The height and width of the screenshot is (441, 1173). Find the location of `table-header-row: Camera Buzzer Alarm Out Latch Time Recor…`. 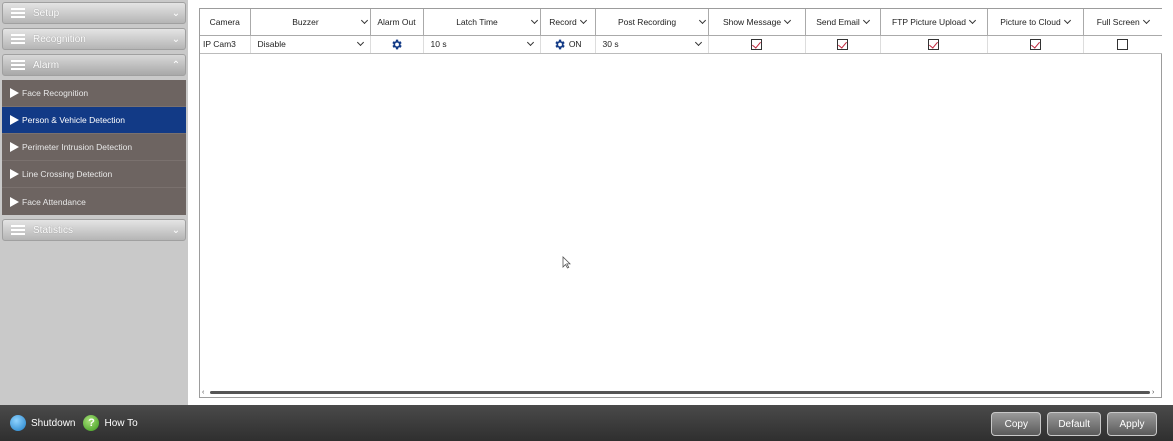

table-header-row: Camera Buzzer Alarm Out Latch Time Recor… is located at coordinates (681, 22).